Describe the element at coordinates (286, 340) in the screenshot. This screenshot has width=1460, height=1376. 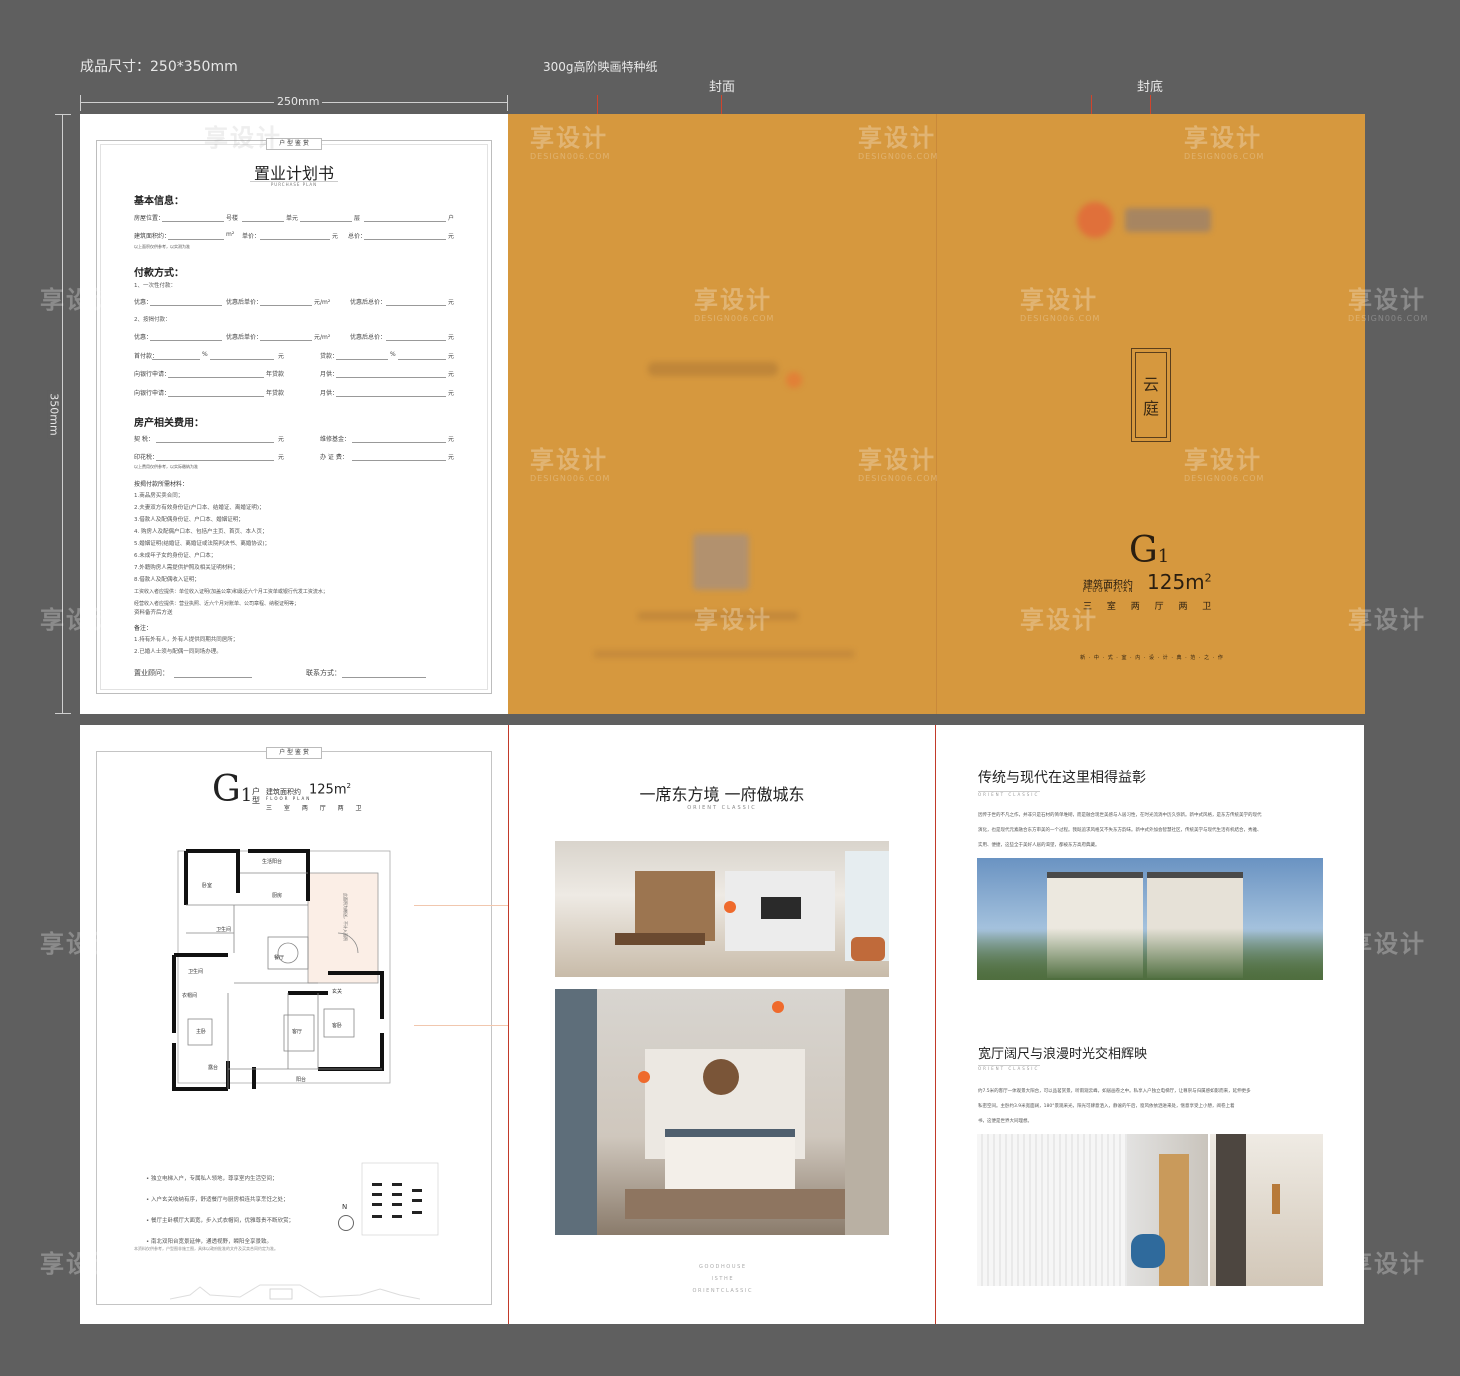
I see `pay2-unit-price-field` at that location.